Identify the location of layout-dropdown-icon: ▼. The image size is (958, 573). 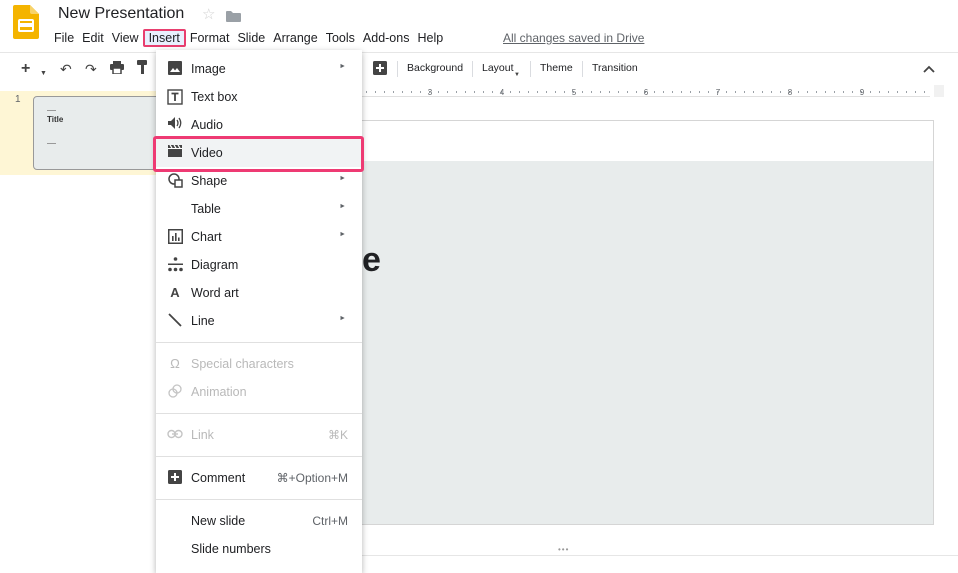
(517, 75).